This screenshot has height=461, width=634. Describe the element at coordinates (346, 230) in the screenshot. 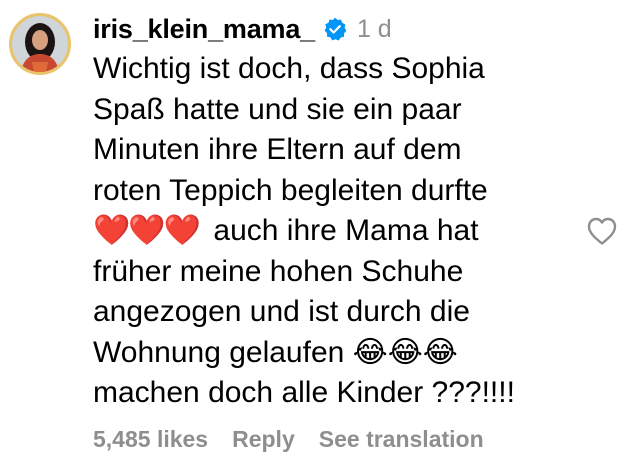

I see `comment-text-segment: auch ihre Mama hat` at that location.